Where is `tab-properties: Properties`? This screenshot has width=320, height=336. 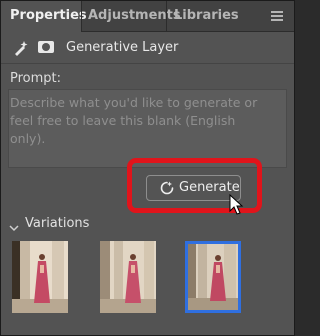 tab-properties: Properties is located at coordinates (44, 16).